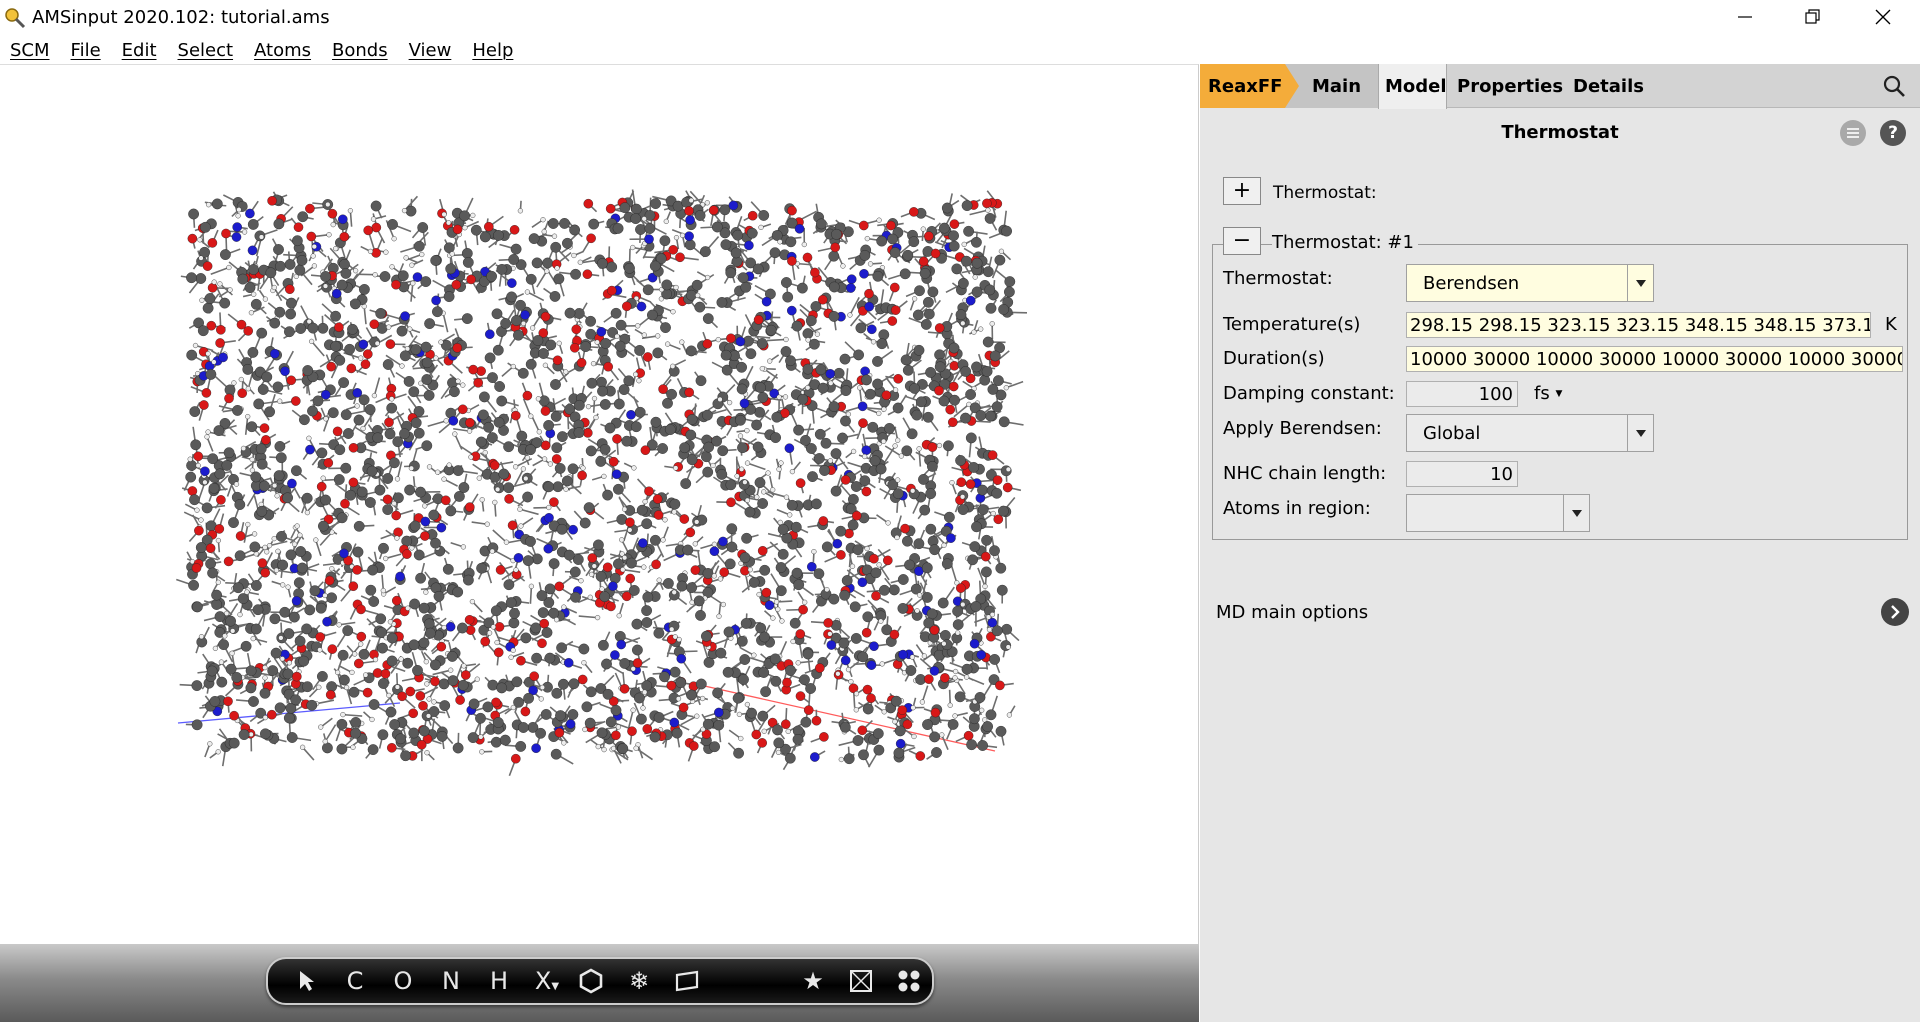  I want to click on menu-atoms: Atoms, so click(282, 50).